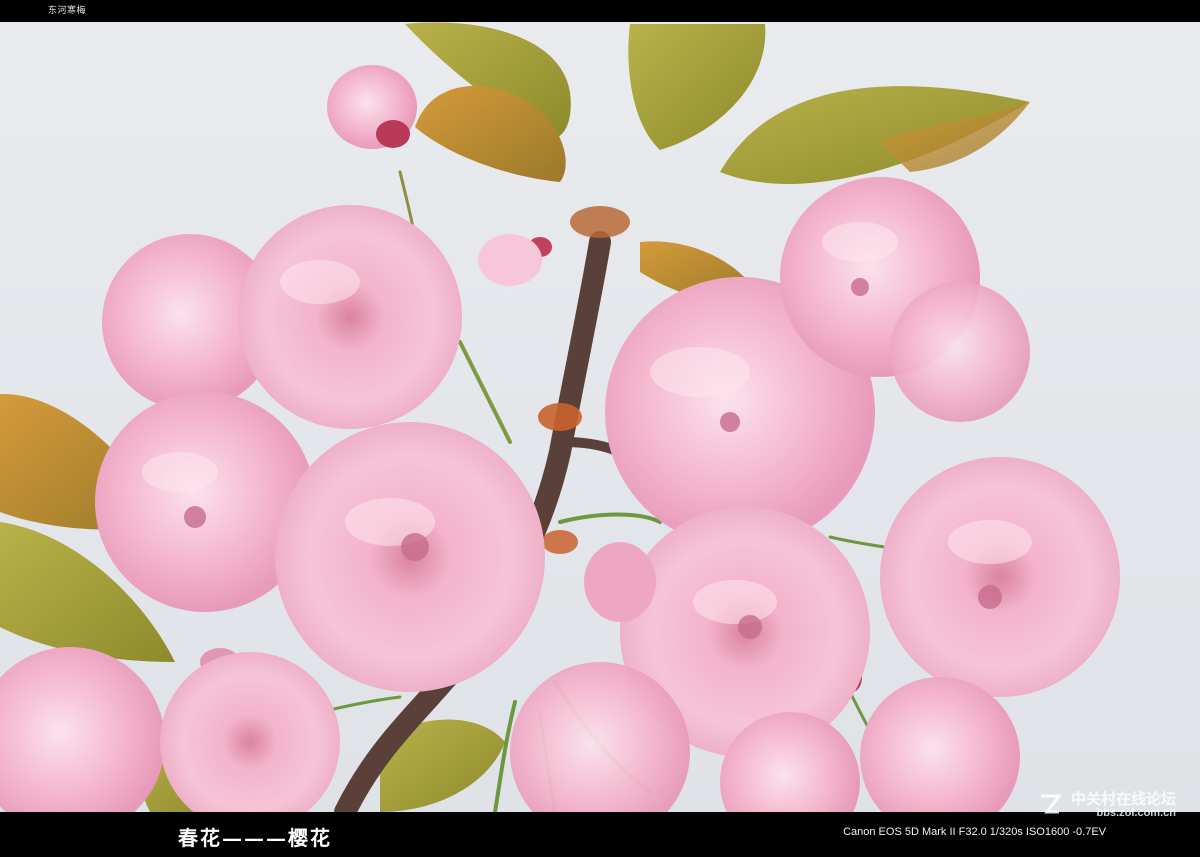  Describe the element at coordinates (1123, 799) in the screenshot. I see `watermark-title: 中关村在线论坛` at that location.